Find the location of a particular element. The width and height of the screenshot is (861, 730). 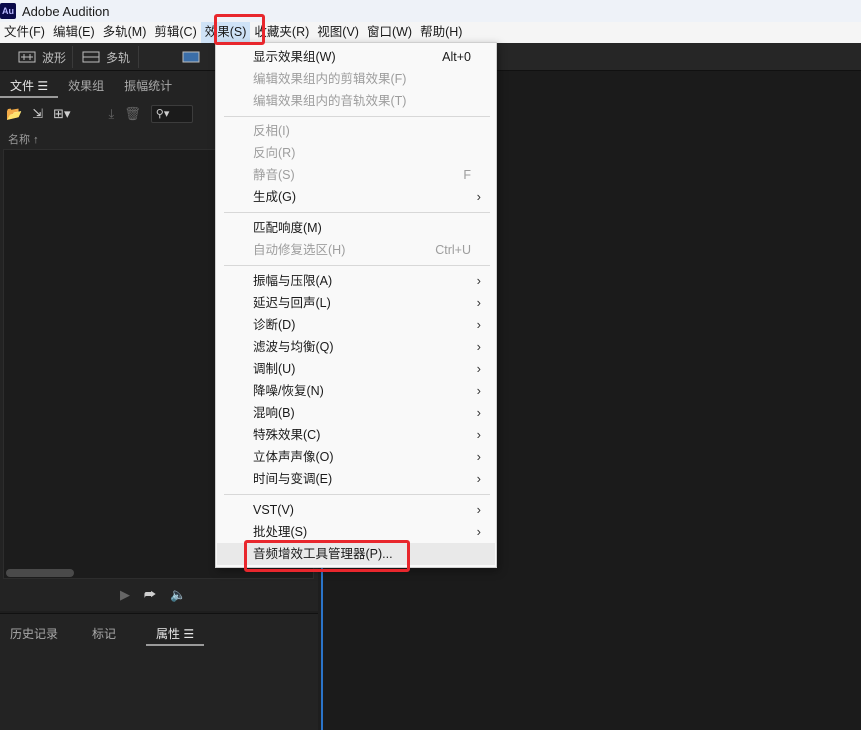

spectral-view-button is located at coordinates (191, 57).